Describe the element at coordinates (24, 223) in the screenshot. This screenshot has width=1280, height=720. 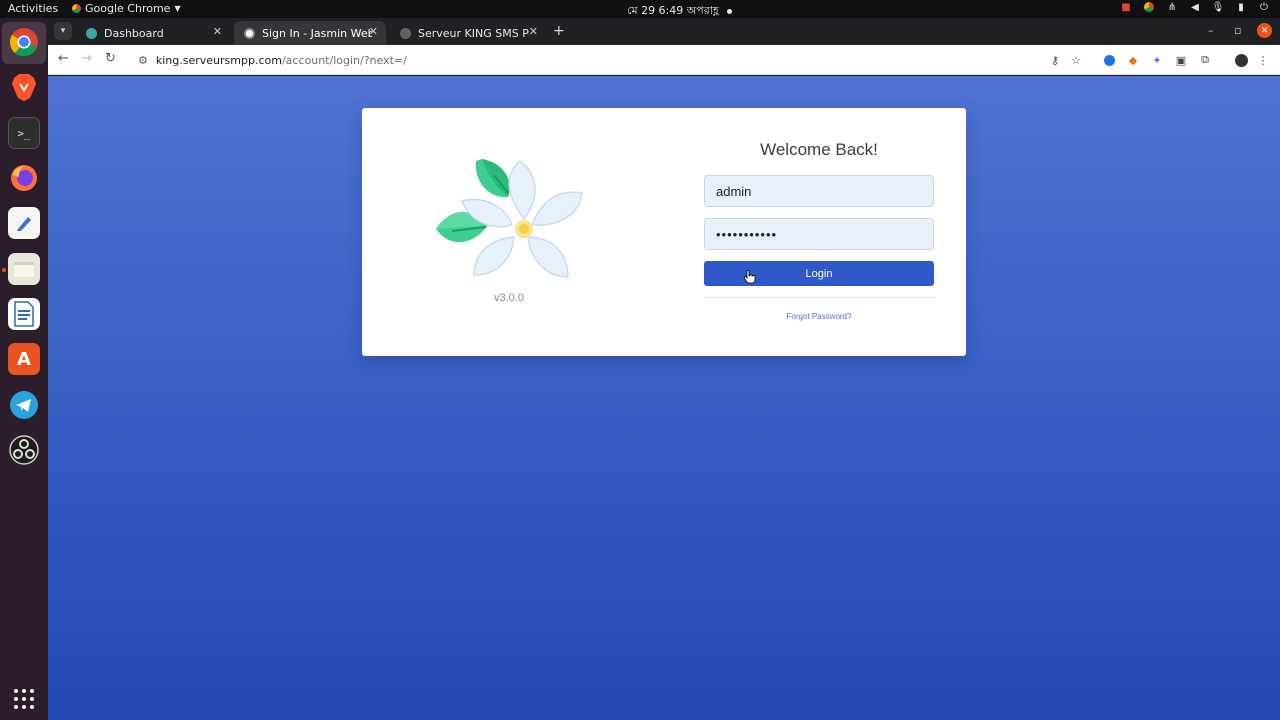
I see `text-editor-icon` at that location.